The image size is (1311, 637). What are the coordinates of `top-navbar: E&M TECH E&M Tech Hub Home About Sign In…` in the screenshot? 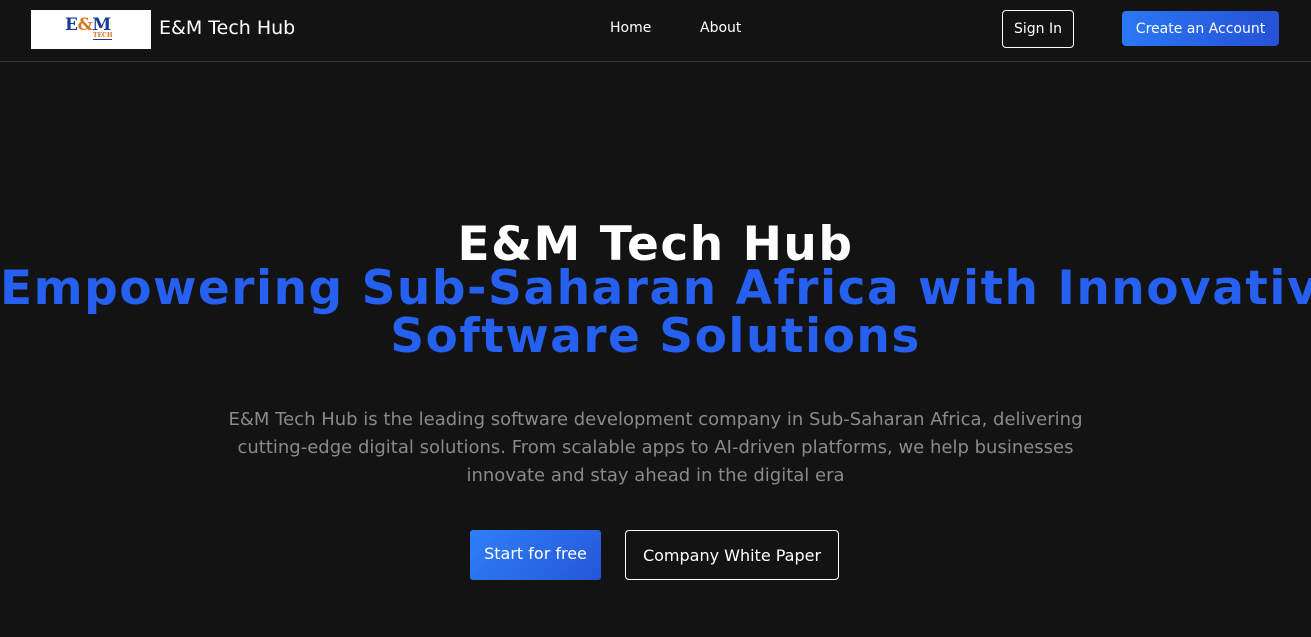 It's located at (655, 31).